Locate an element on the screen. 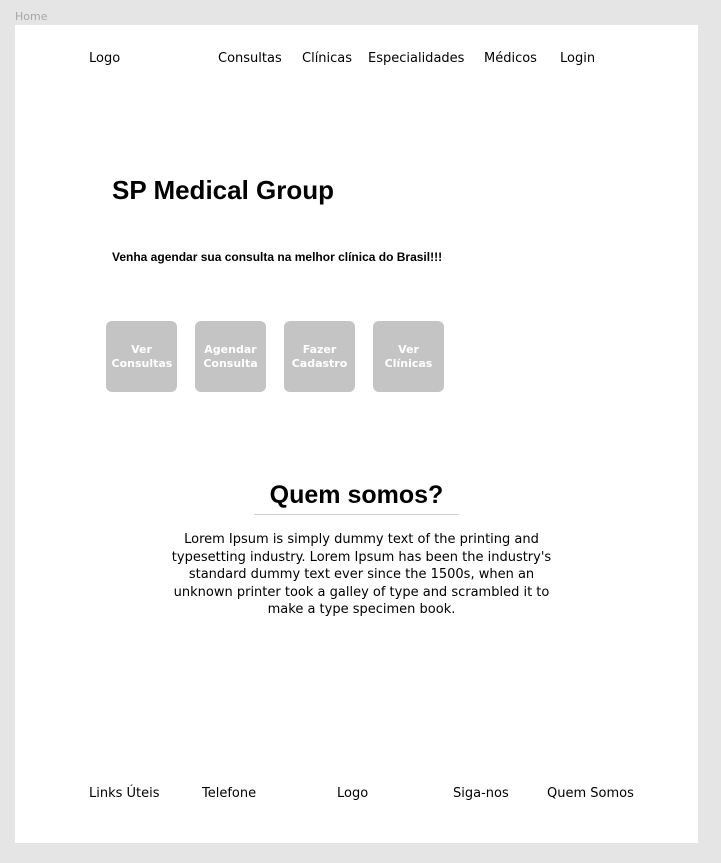  agendar-consulta-label: Agendar Consulta is located at coordinates (230, 356).